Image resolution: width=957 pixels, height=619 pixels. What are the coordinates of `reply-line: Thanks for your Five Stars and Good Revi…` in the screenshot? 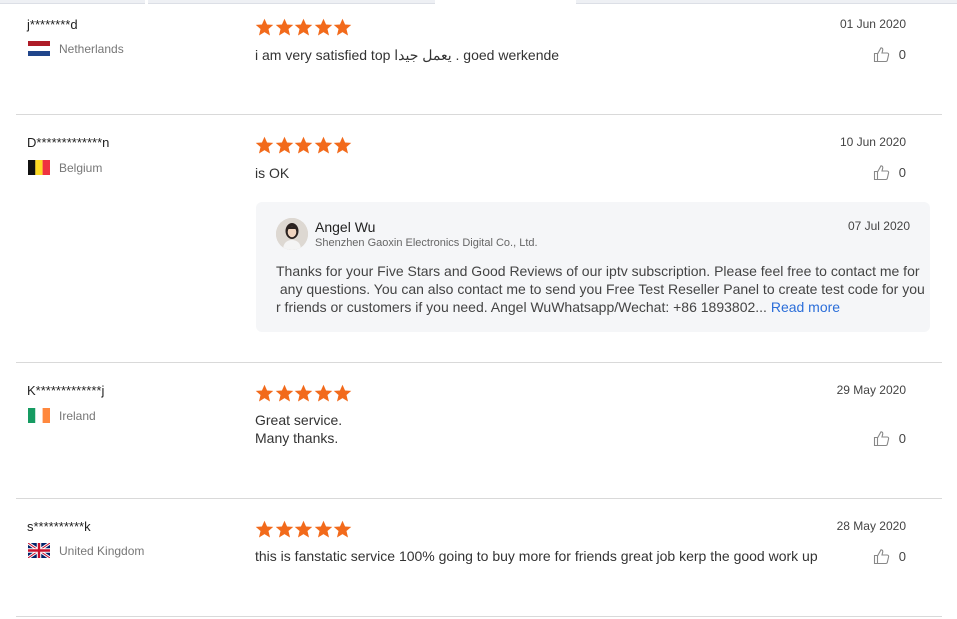 It's located at (598, 271).